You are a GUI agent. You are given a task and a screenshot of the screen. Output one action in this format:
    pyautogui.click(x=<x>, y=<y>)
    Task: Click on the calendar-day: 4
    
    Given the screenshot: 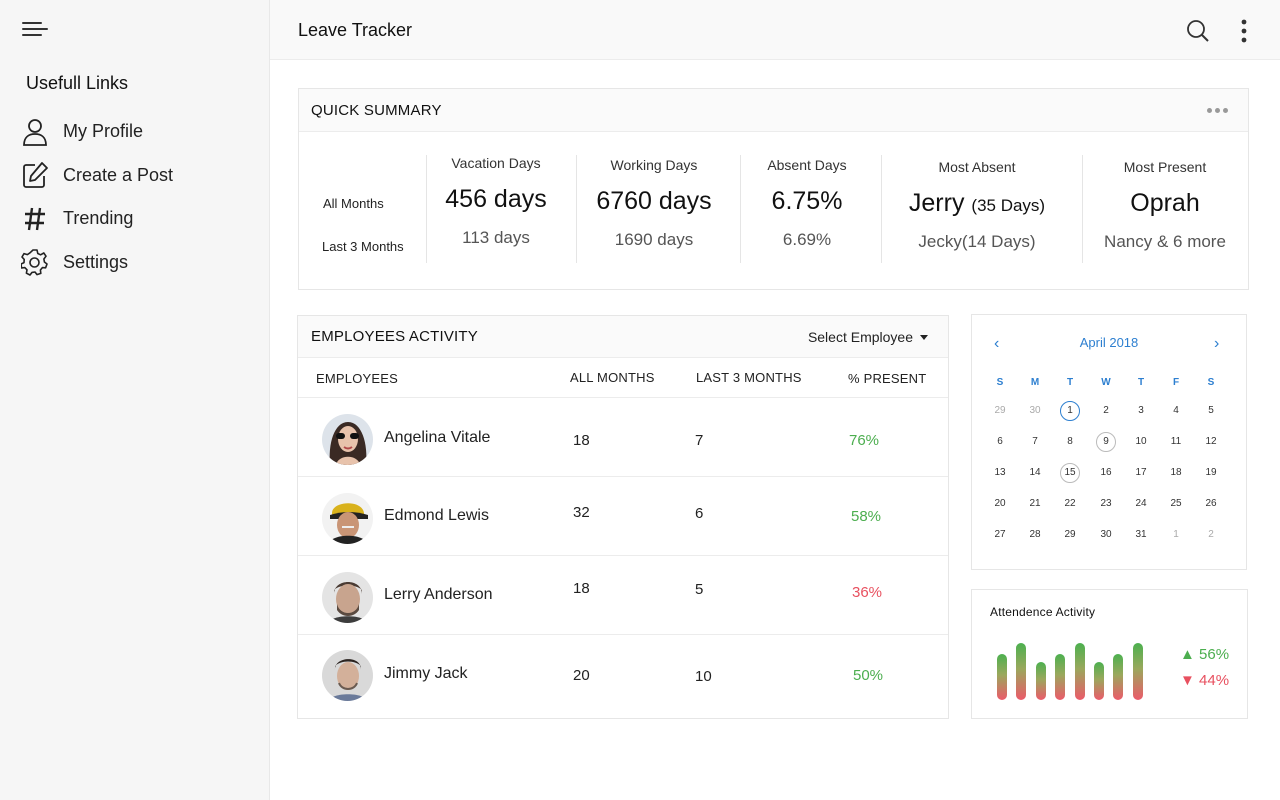 What is the action you would take?
    pyautogui.click(x=1176, y=411)
    